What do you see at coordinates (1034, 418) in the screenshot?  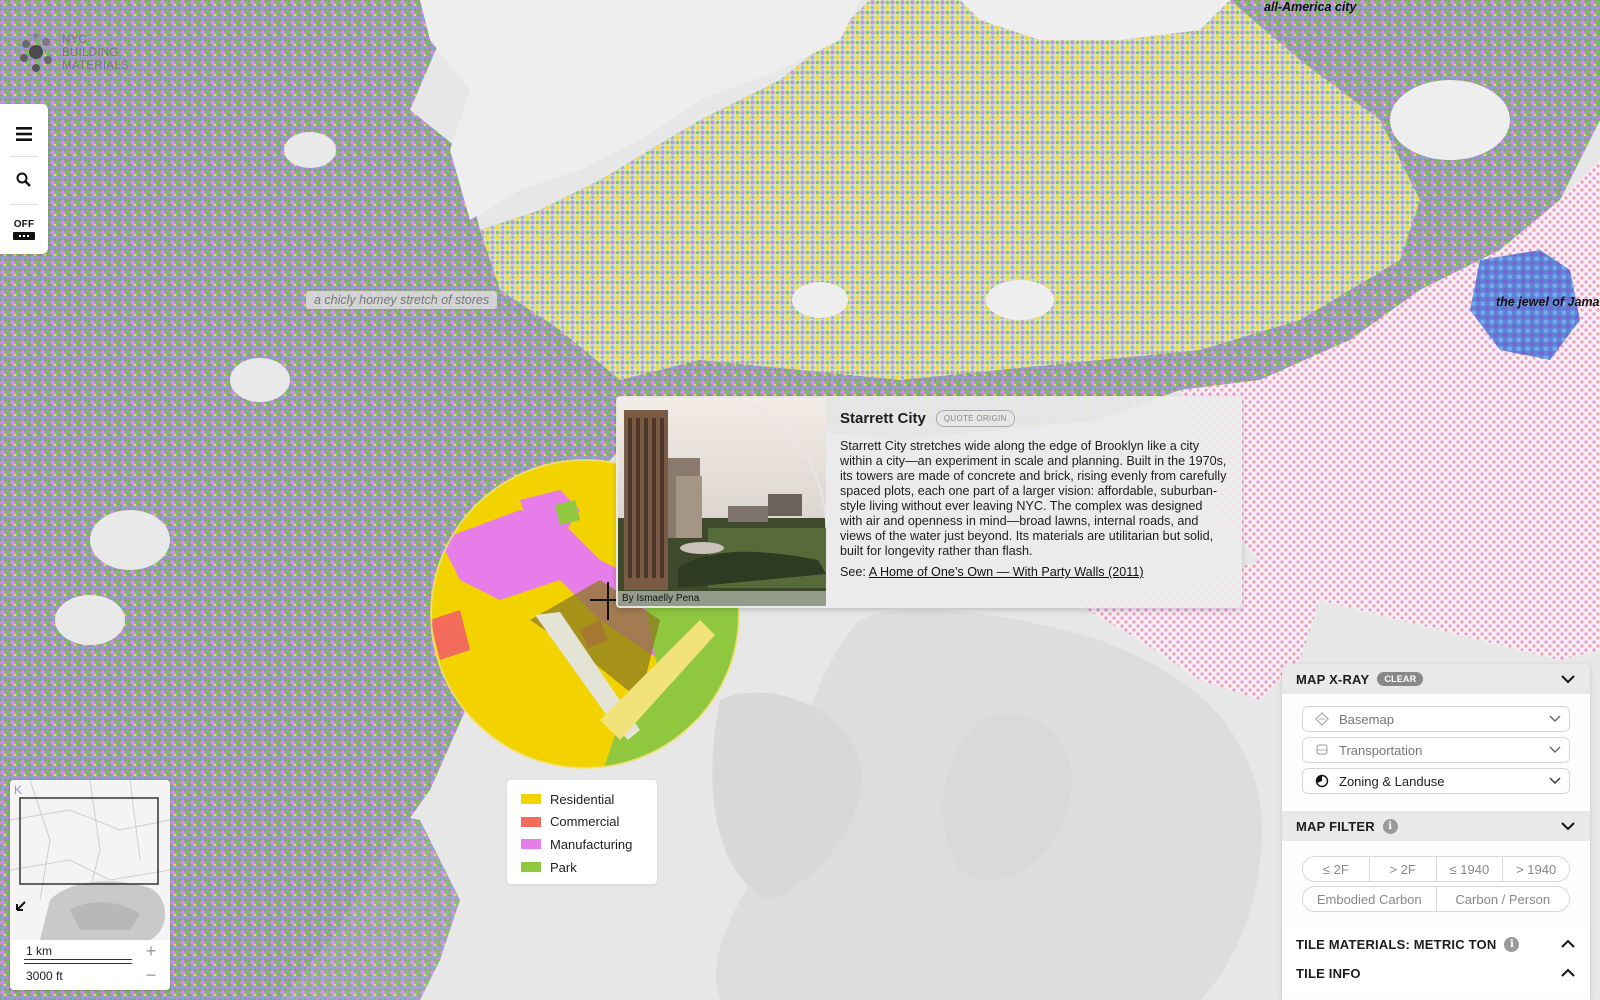 I see `popup-title-row: Starrett City QUOTE ORIGIN` at bounding box center [1034, 418].